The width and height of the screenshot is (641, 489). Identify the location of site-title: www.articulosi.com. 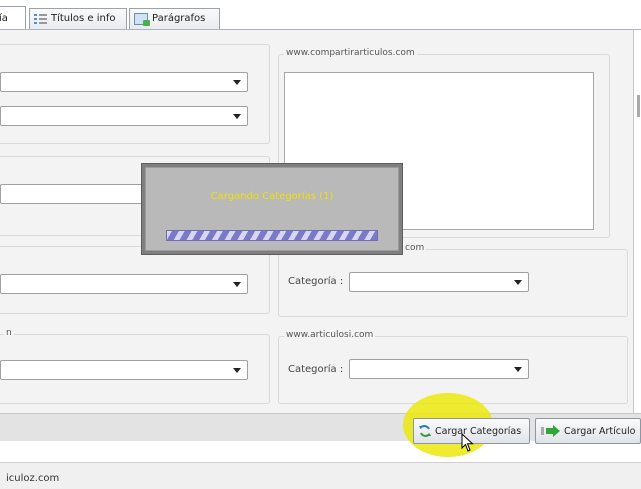
(330, 335).